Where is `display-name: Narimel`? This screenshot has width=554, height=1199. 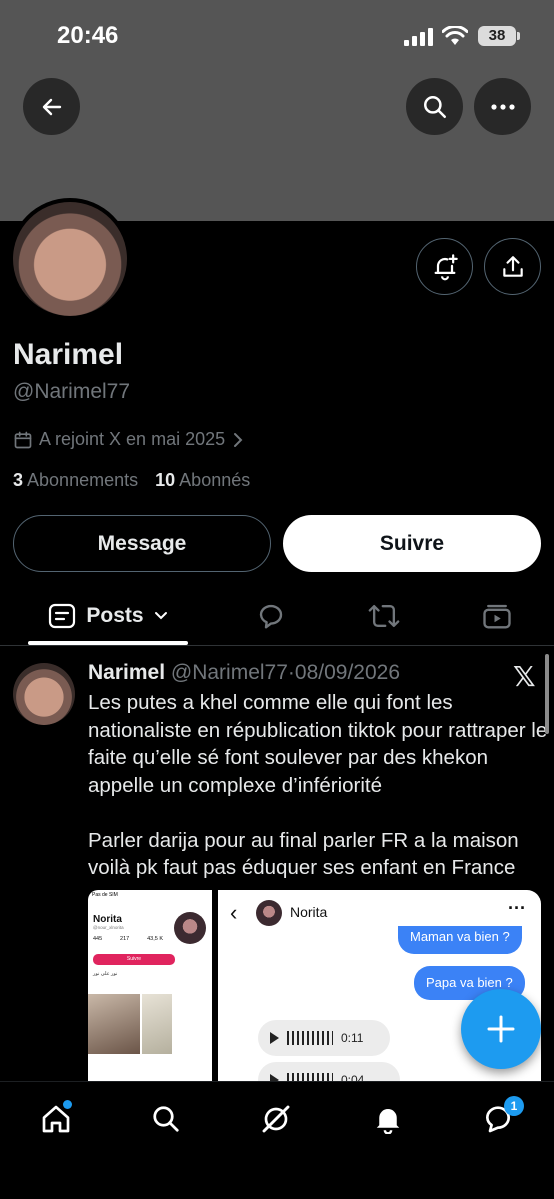 display-name: Narimel is located at coordinates (68, 354).